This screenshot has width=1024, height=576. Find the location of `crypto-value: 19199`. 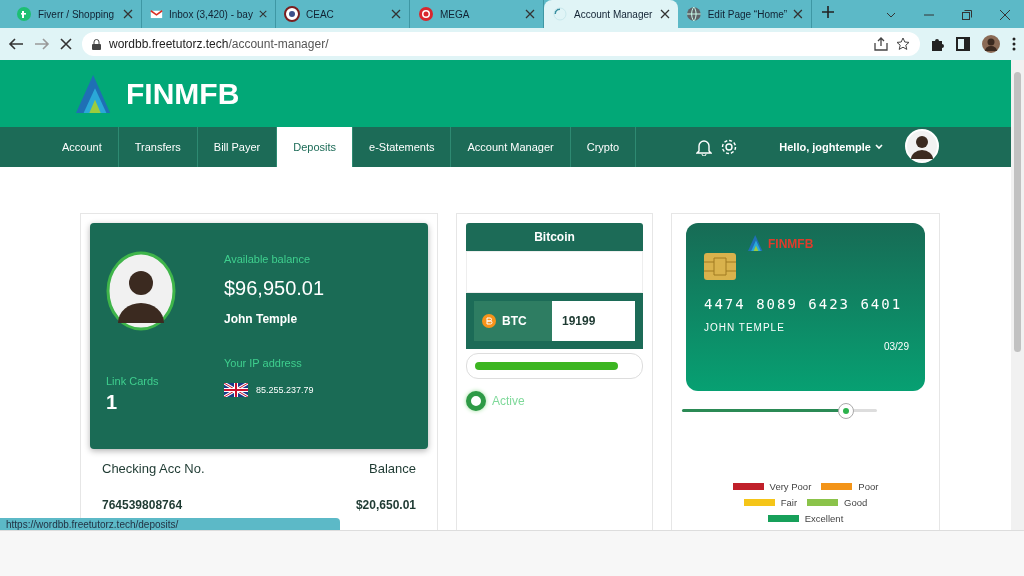

crypto-value: 19199 is located at coordinates (593, 321).